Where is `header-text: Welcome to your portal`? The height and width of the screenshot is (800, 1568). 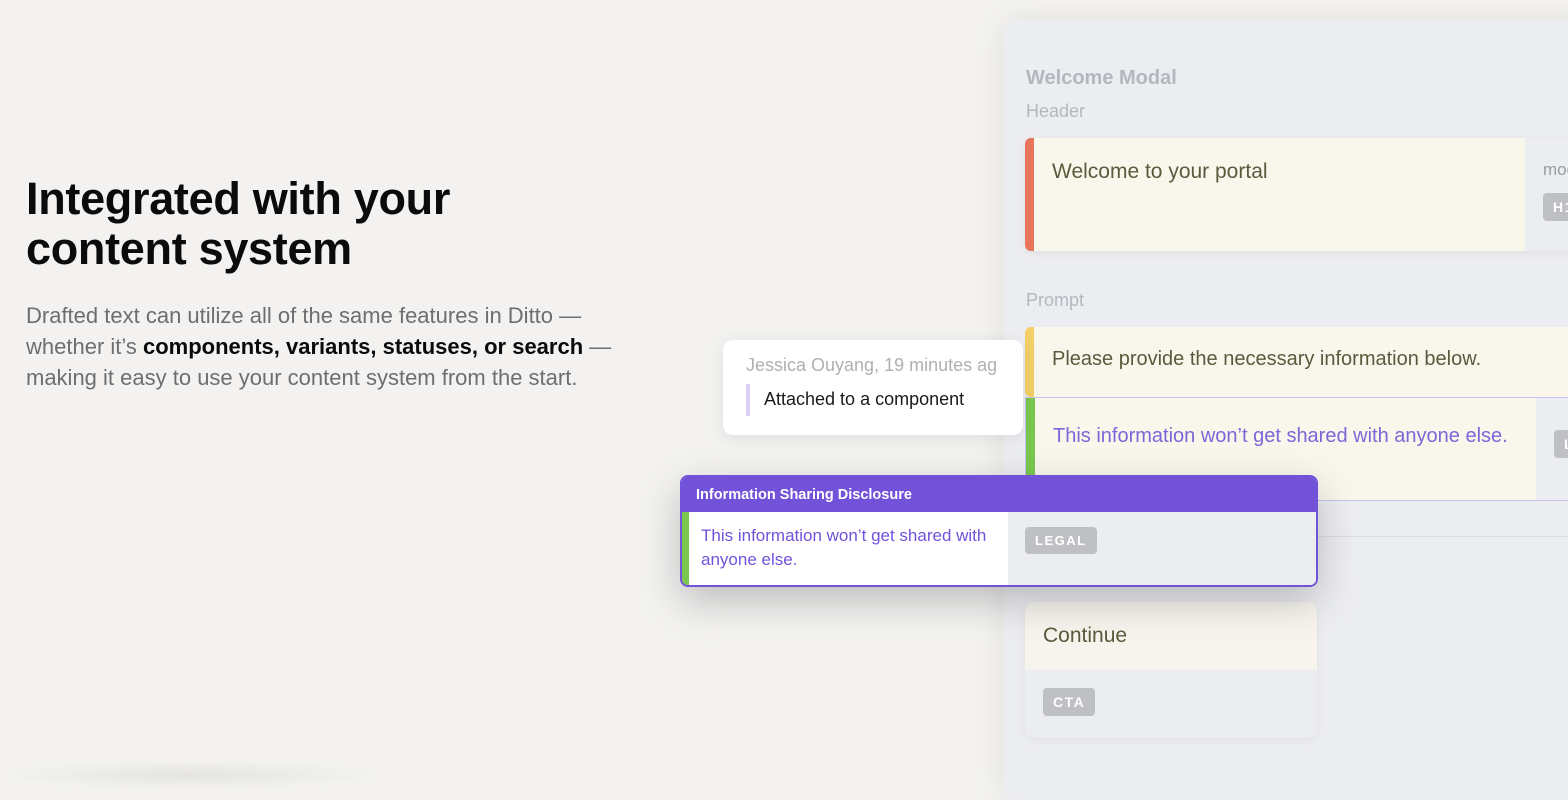
header-text: Welcome to your portal is located at coordinates (1279, 194).